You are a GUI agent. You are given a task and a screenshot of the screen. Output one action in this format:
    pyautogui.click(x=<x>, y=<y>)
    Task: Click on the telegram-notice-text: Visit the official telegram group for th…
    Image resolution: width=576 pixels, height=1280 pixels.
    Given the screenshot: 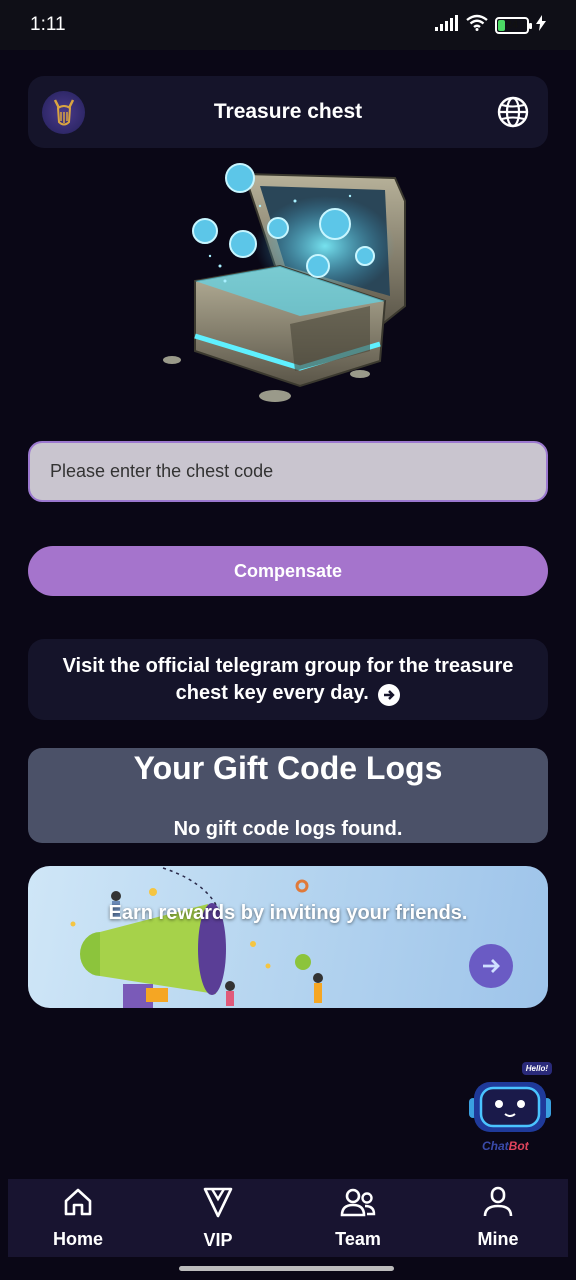 What is the action you would take?
    pyautogui.click(x=288, y=679)
    